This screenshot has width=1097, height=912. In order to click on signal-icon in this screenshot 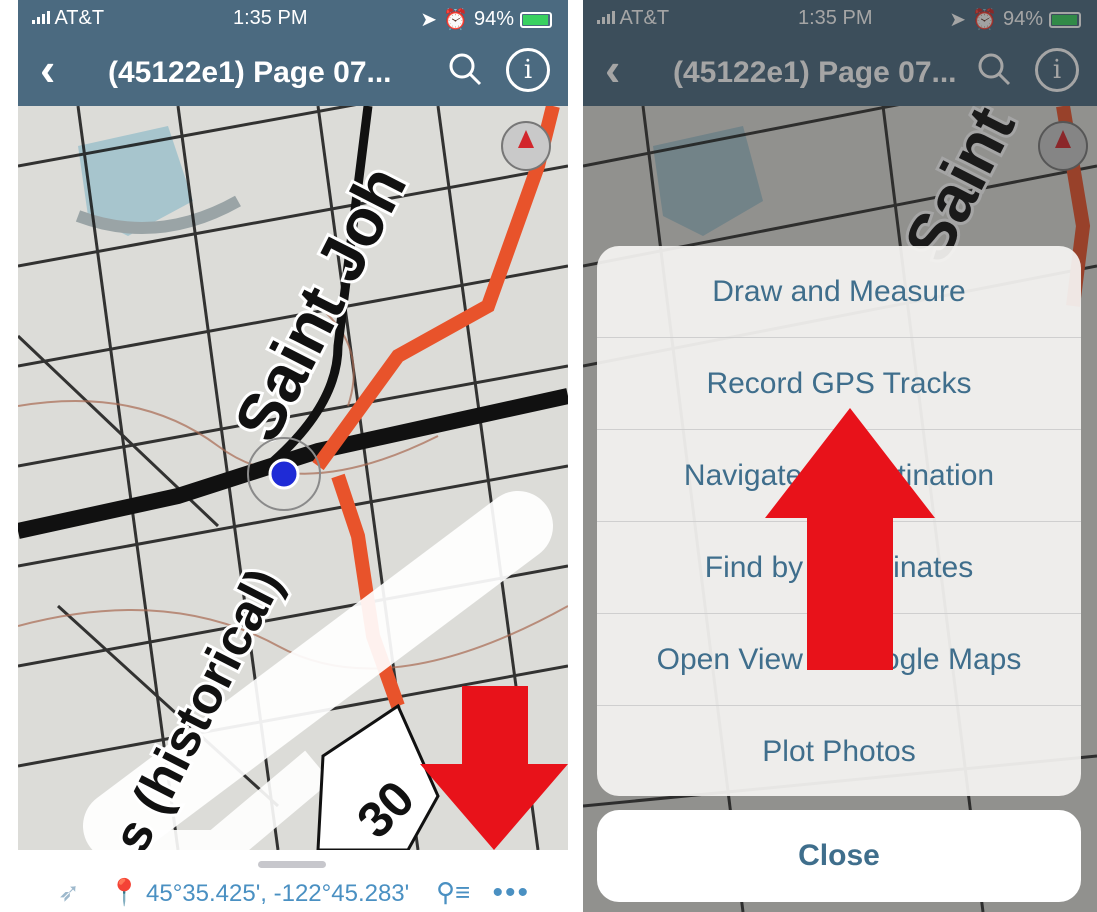, I will do `click(41, 17)`.